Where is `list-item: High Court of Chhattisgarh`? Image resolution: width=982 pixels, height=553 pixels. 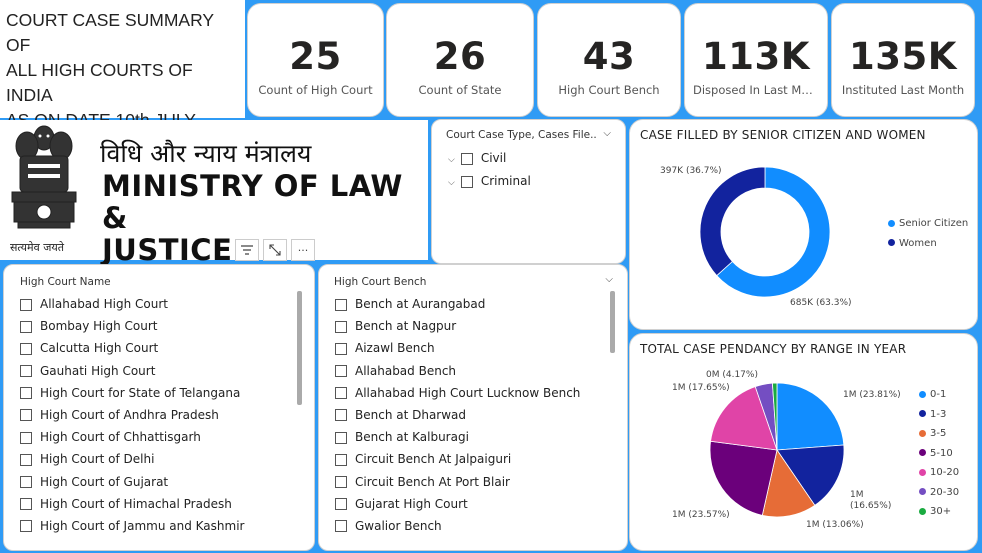 list-item: High Court of Chhattisgarh is located at coordinates (156, 437).